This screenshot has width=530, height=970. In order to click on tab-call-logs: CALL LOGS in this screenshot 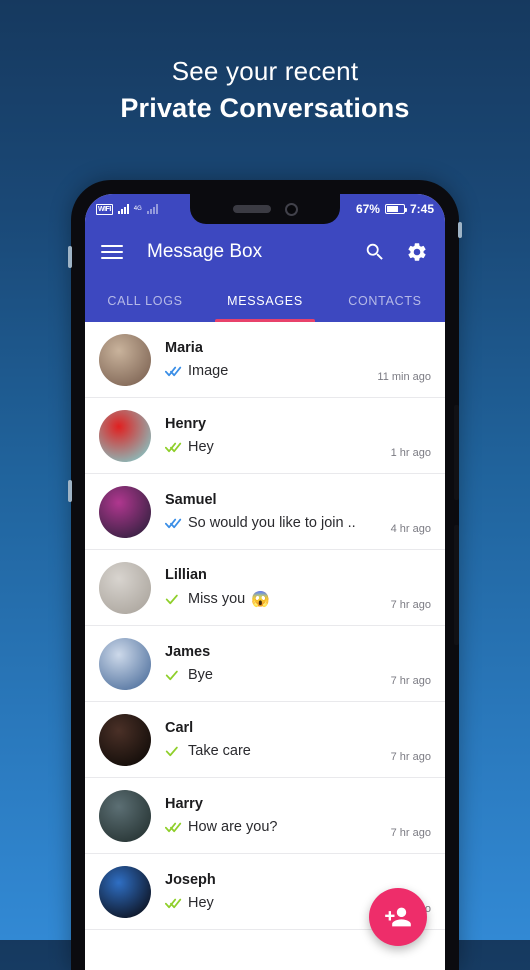, I will do `click(145, 301)`.